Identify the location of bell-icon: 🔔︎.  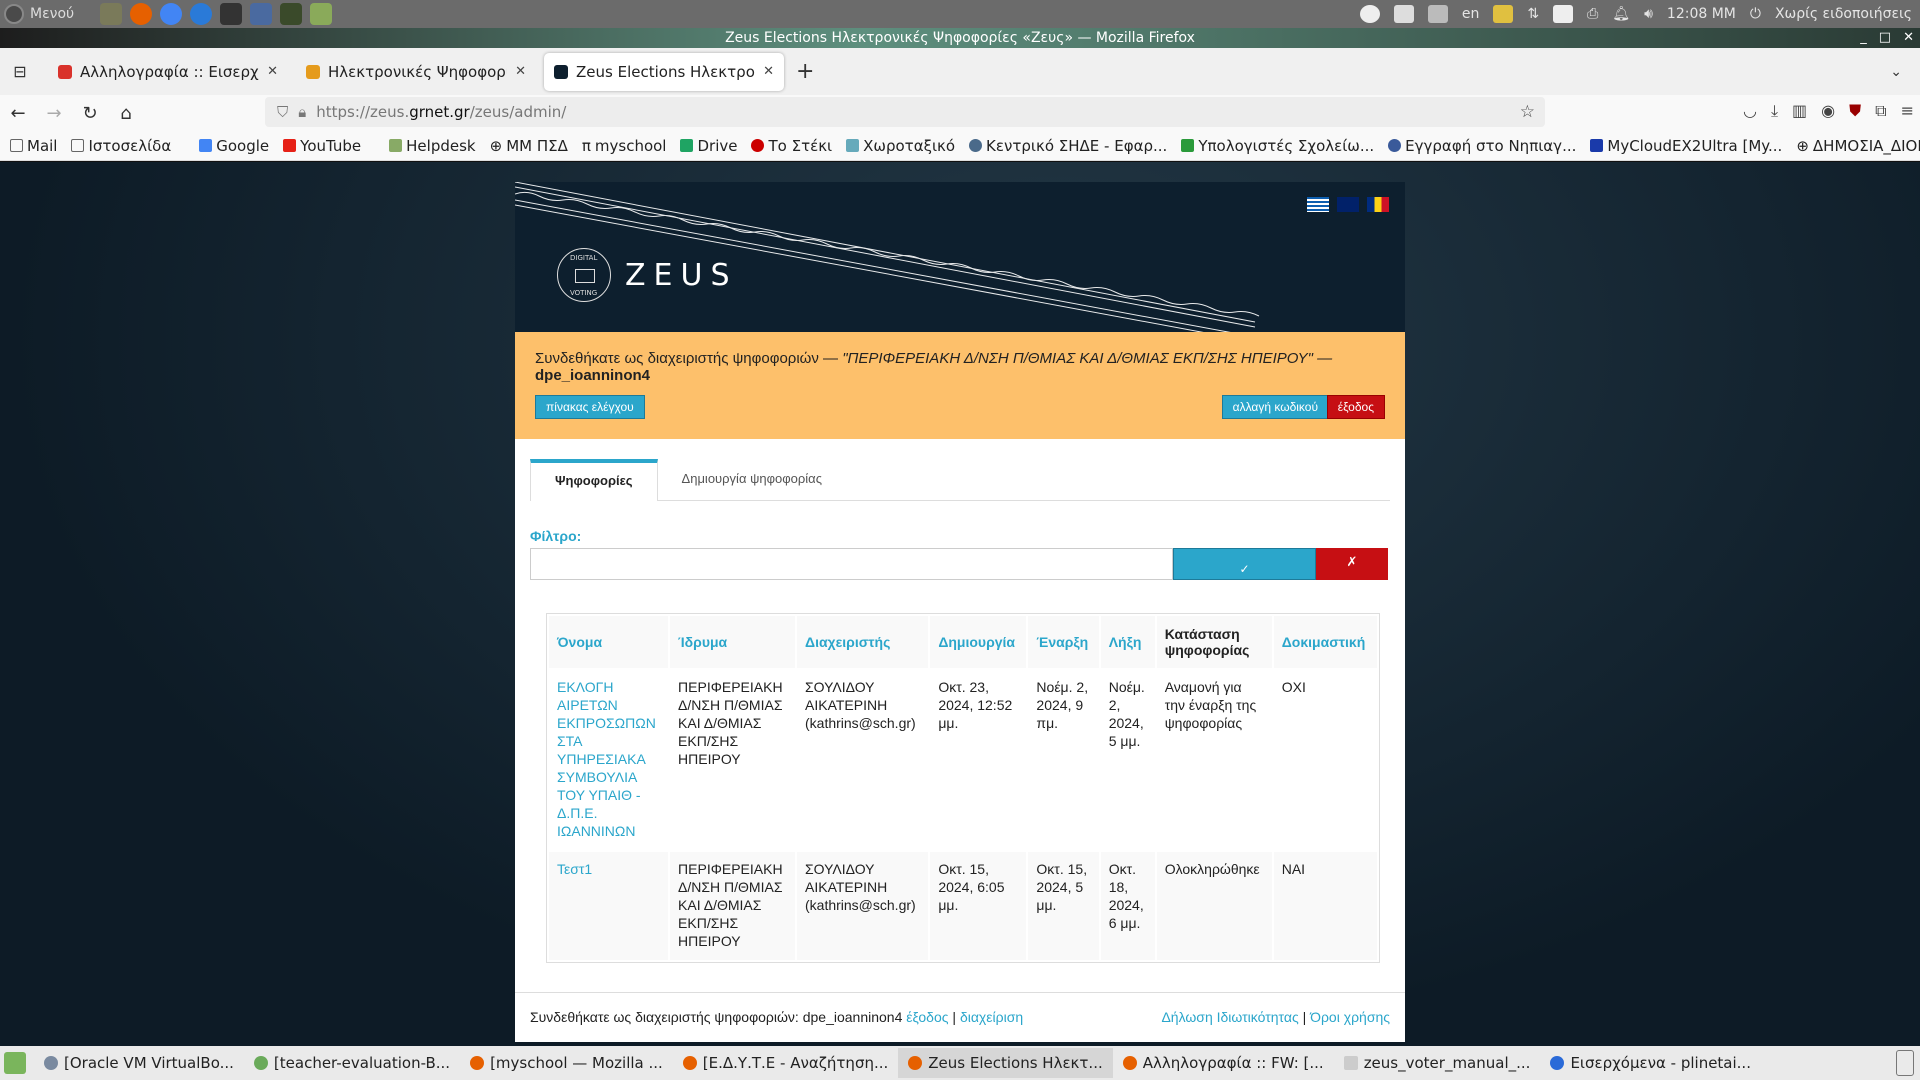
(1621, 14).